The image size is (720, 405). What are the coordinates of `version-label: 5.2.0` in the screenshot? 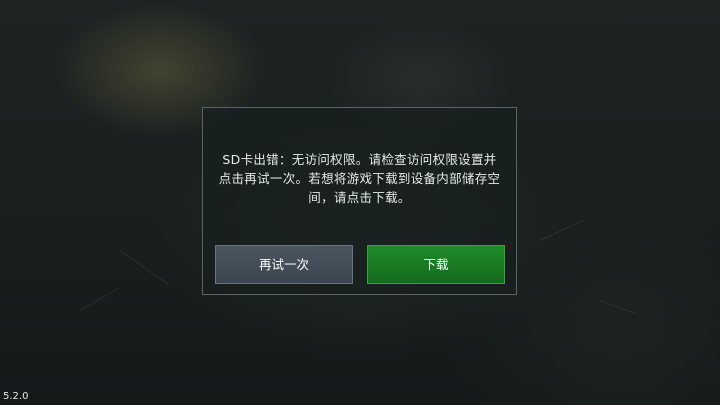 It's located at (16, 396).